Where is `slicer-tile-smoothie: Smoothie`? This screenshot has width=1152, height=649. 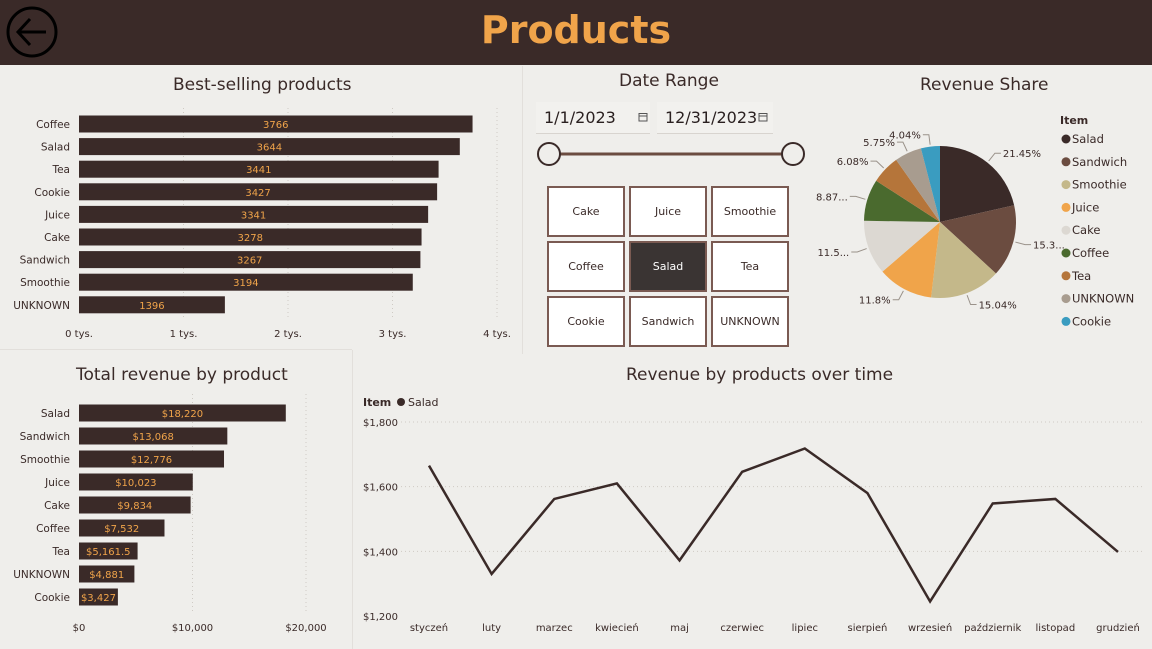 slicer-tile-smoothie: Smoothie is located at coordinates (750, 211).